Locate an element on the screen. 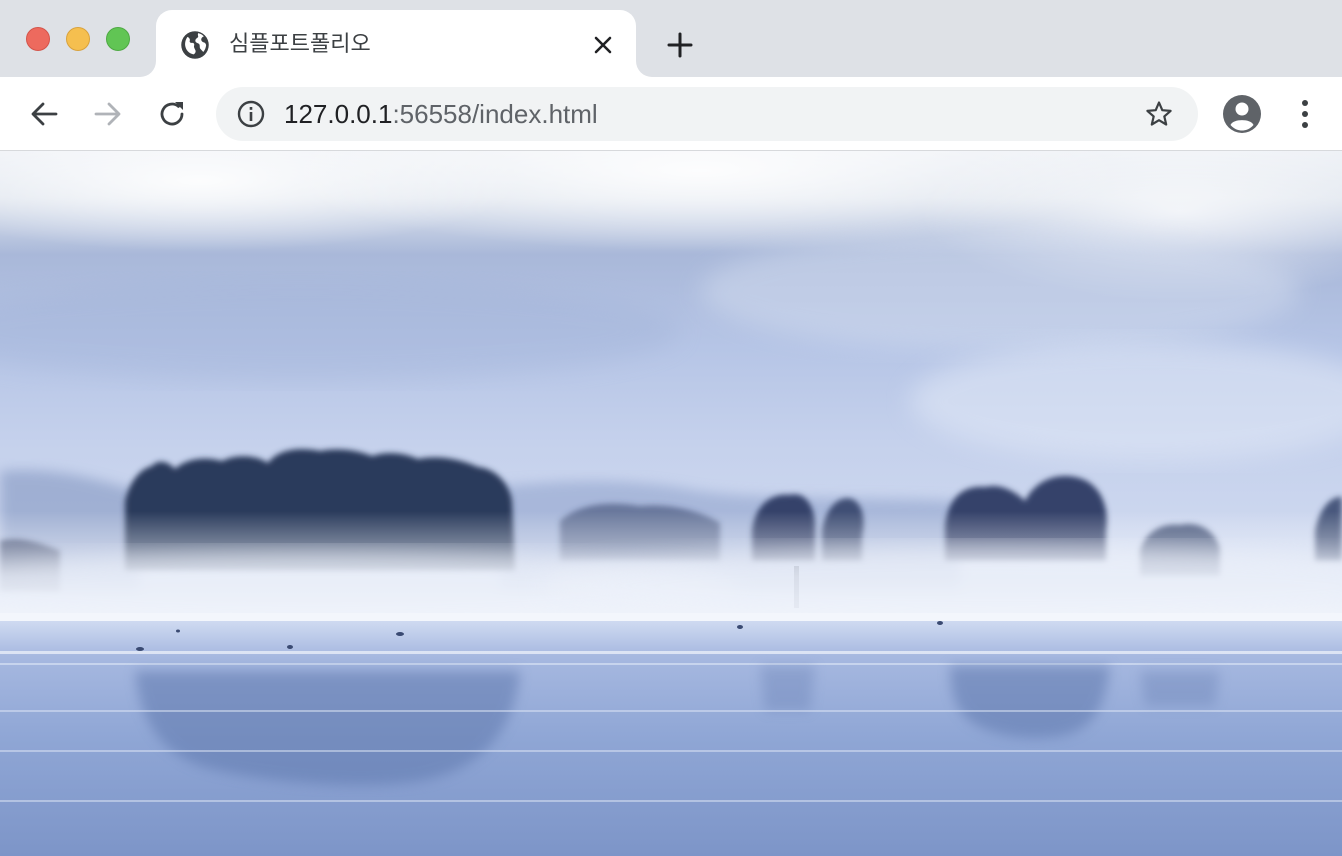 The height and width of the screenshot is (856, 1342). browser-menu-button is located at coordinates (1305, 114).